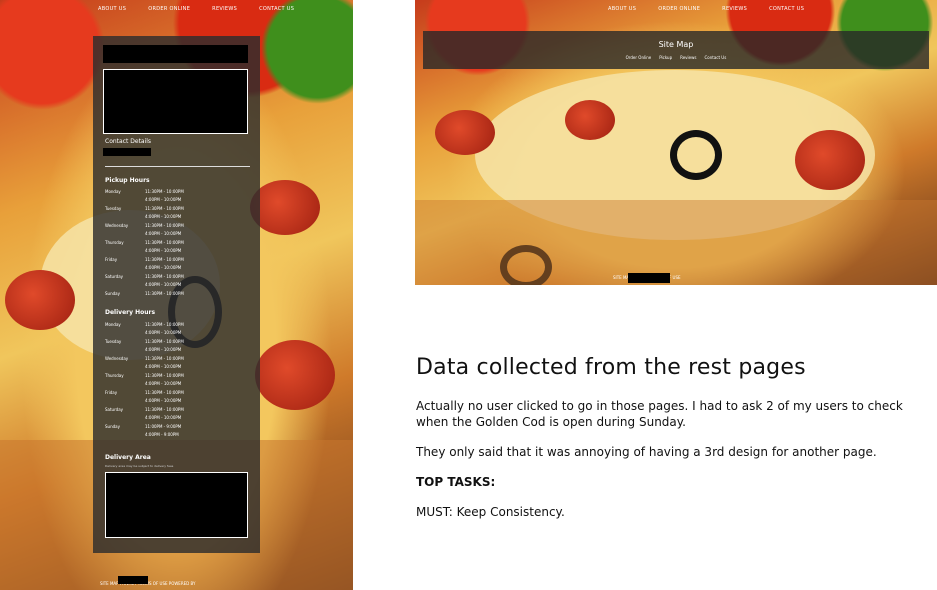 The image size is (937, 590). What do you see at coordinates (162, 434) in the screenshot?
I see `hours-time: 4:00PM - 9:00PM` at bounding box center [162, 434].